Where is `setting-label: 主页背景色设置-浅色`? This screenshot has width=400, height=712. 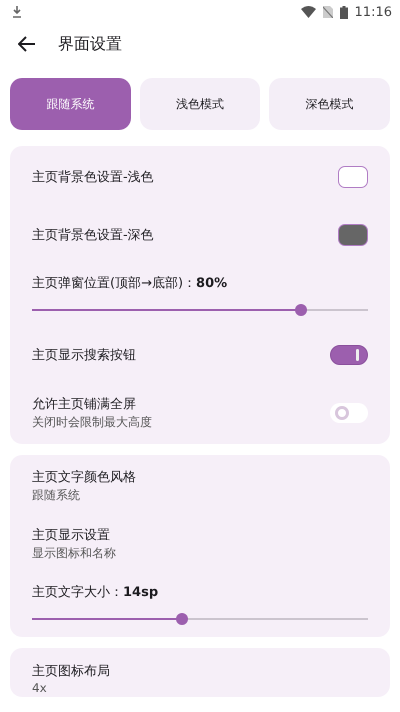 setting-label: 主页背景色设置-浅色 is located at coordinates (93, 177).